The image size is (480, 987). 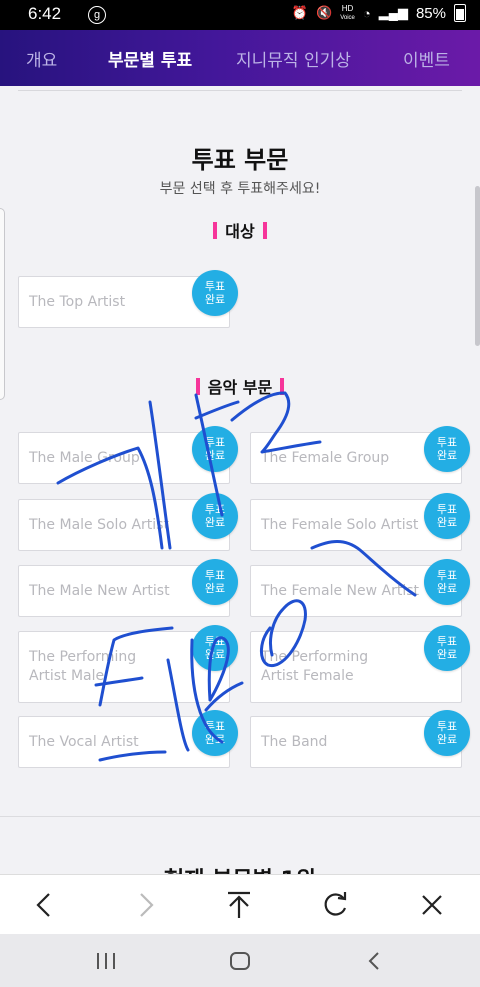 What do you see at coordinates (150, 58) in the screenshot?
I see `tab-category-vote: 부문별 투표` at bounding box center [150, 58].